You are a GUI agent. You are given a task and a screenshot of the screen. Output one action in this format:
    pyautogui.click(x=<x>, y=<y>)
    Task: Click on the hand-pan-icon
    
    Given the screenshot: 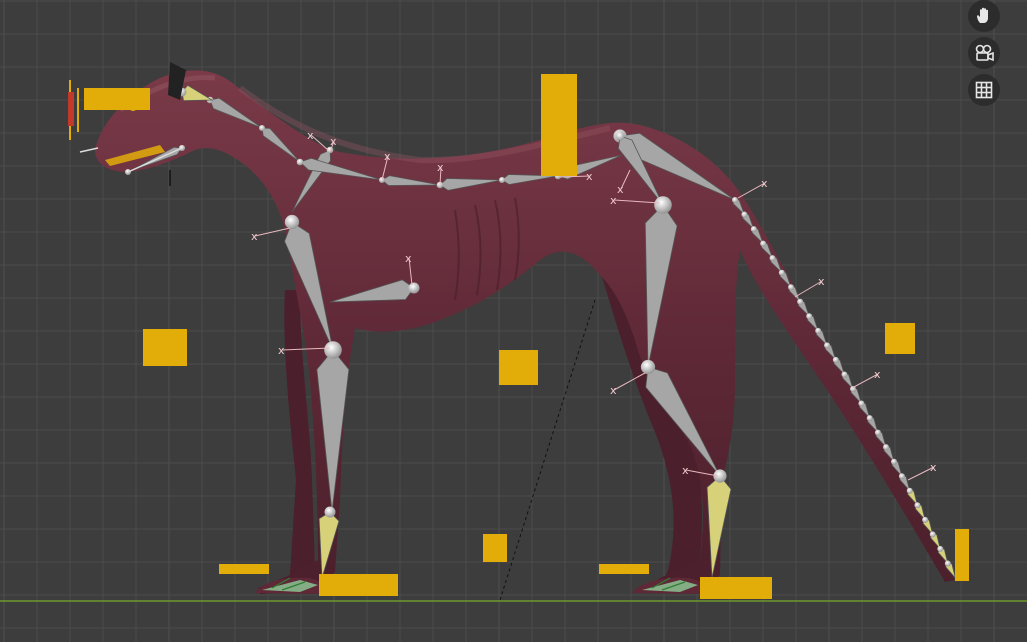 What is the action you would take?
    pyautogui.click(x=982, y=15)
    